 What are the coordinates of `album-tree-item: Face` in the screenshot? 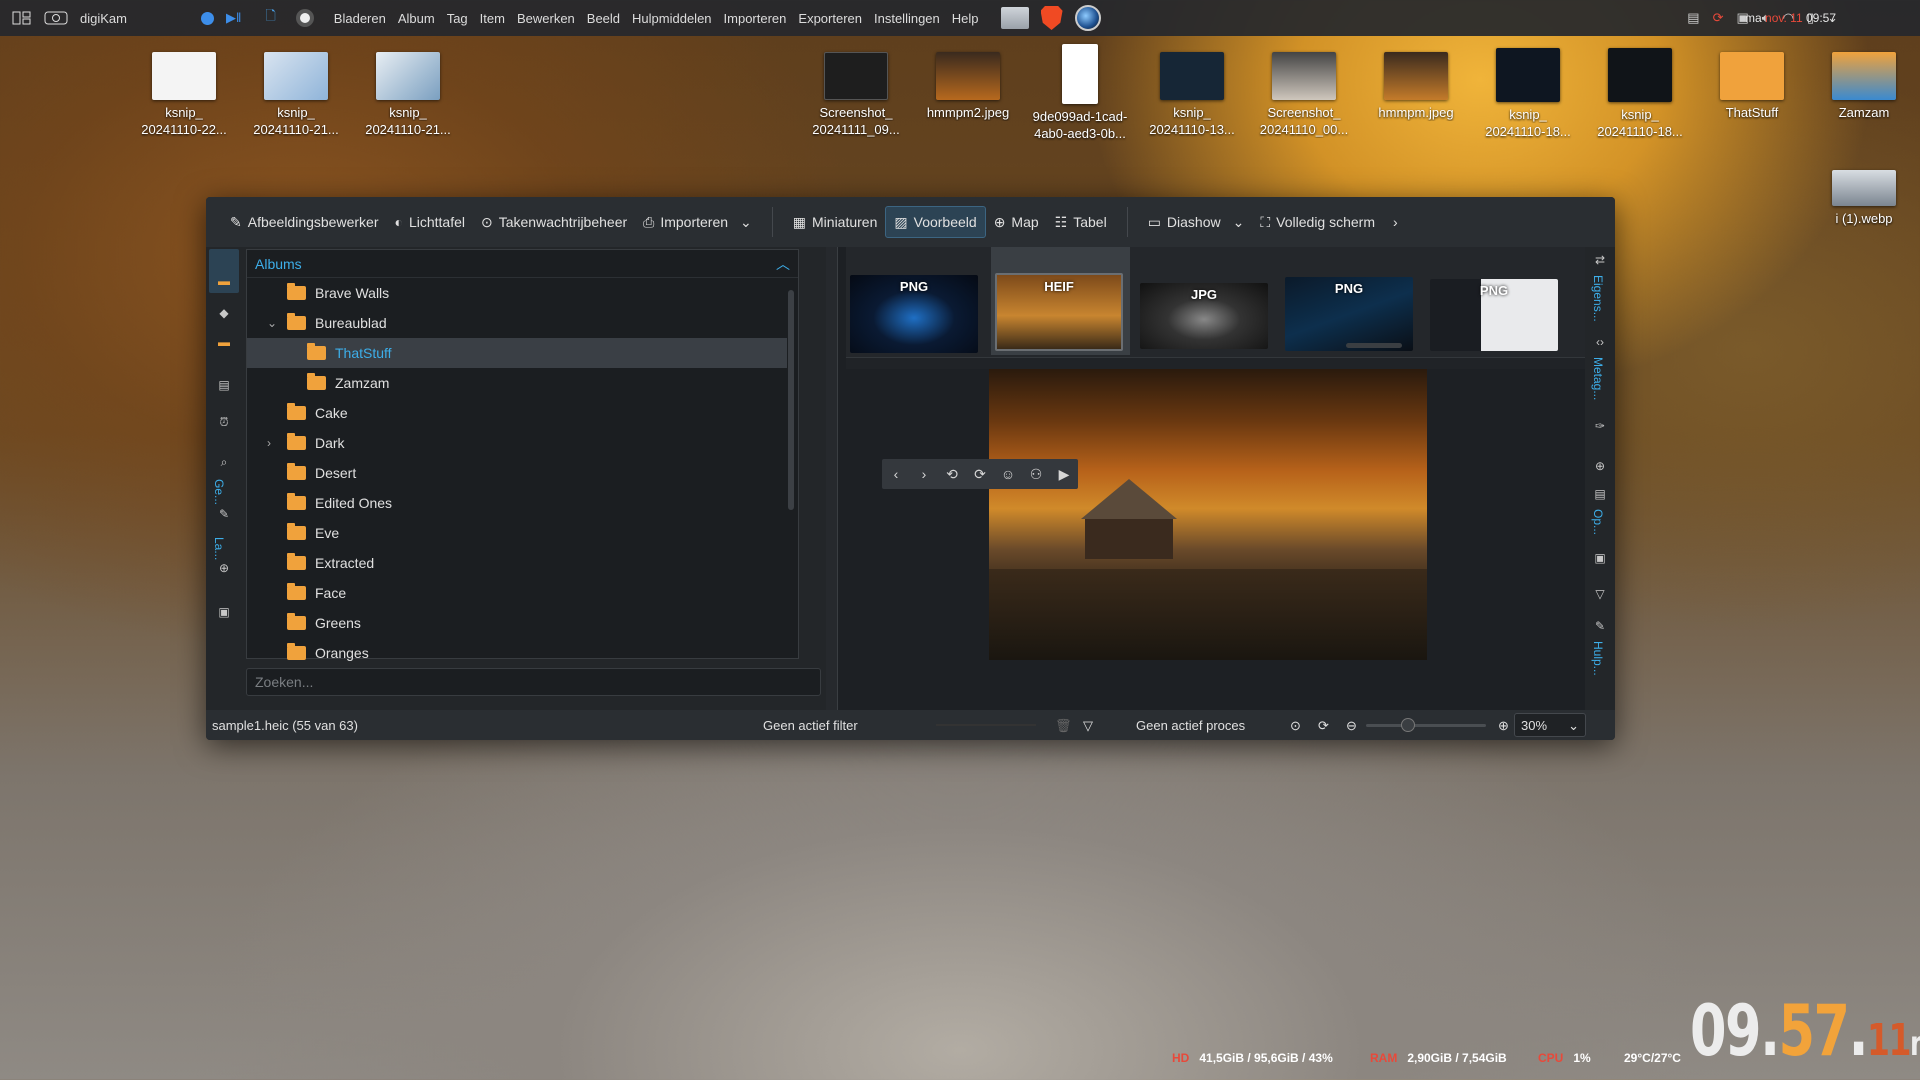 It's located at (517, 593).